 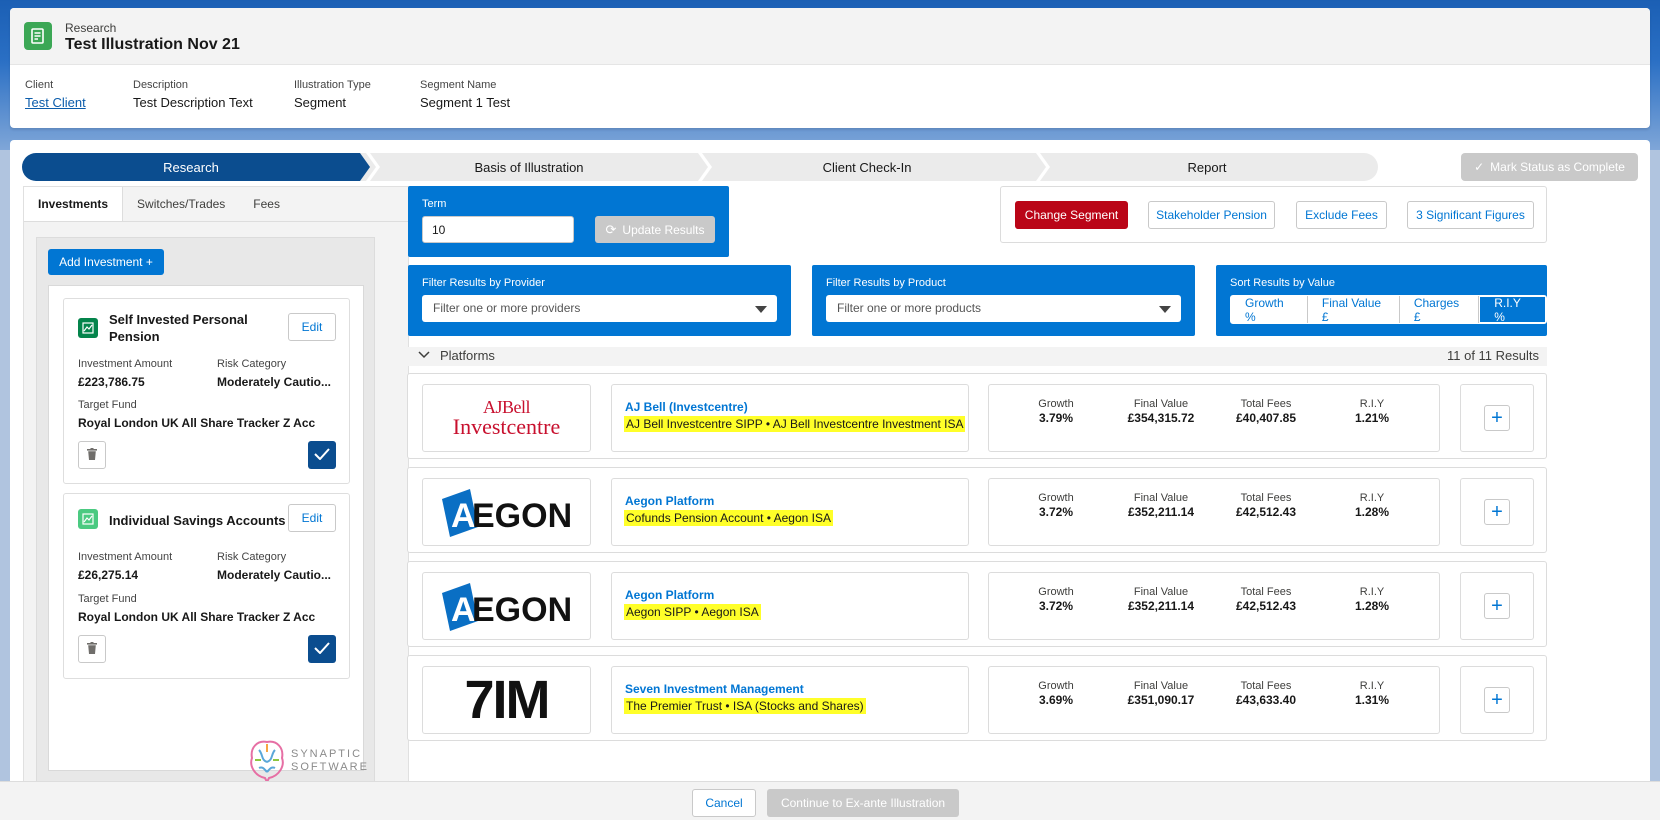 I want to click on add-result-cell: +, so click(x=1497, y=512).